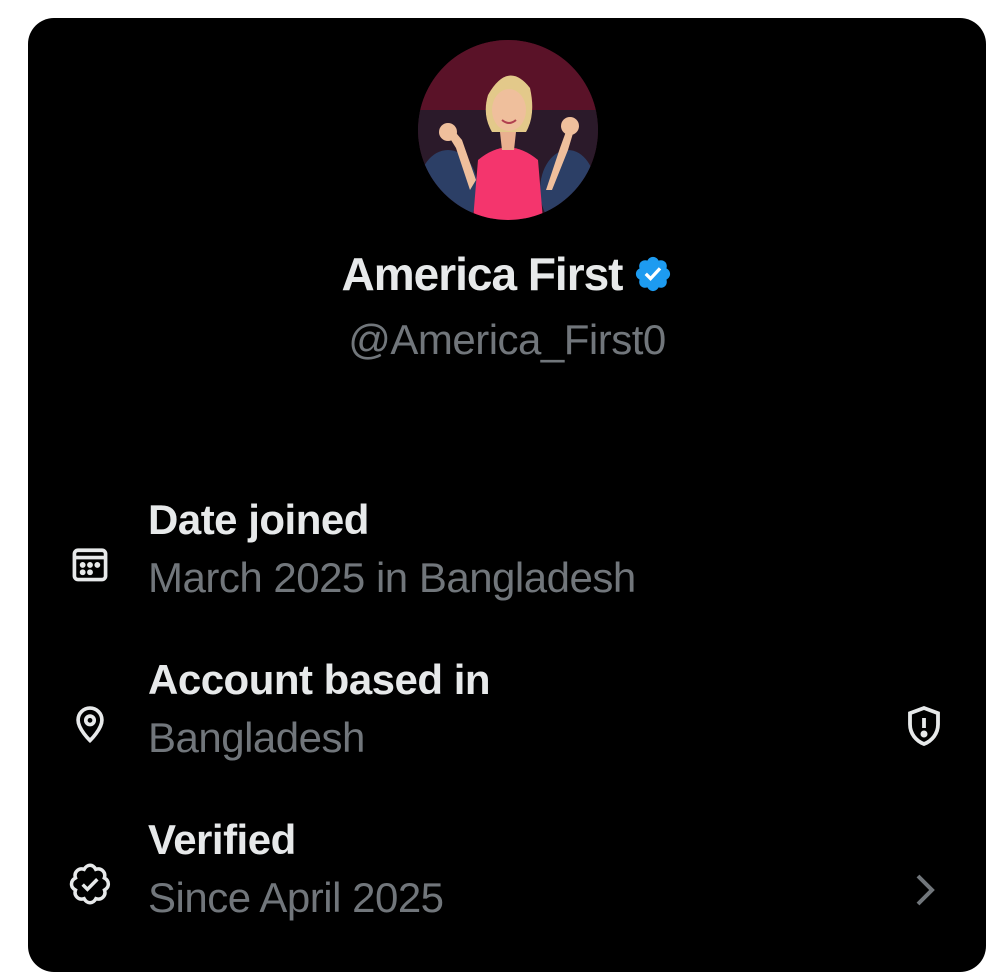 The image size is (995, 975). What do you see at coordinates (296, 897) in the screenshot?
I see `verified-value: Since April 2025` at bounding box center [296, 897].